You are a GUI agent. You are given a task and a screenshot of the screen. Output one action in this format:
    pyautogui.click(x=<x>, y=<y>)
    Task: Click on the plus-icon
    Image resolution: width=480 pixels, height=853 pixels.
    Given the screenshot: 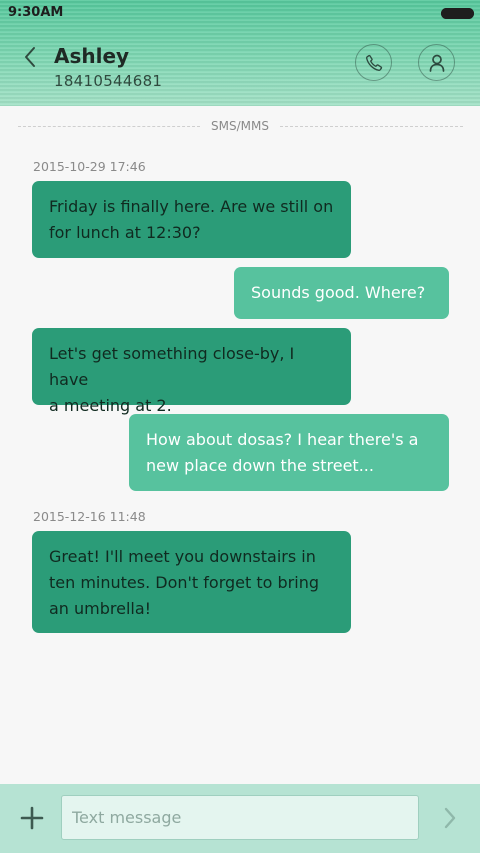 What is the action you would take?
    pyautogui.click(x=32, y=818)
    